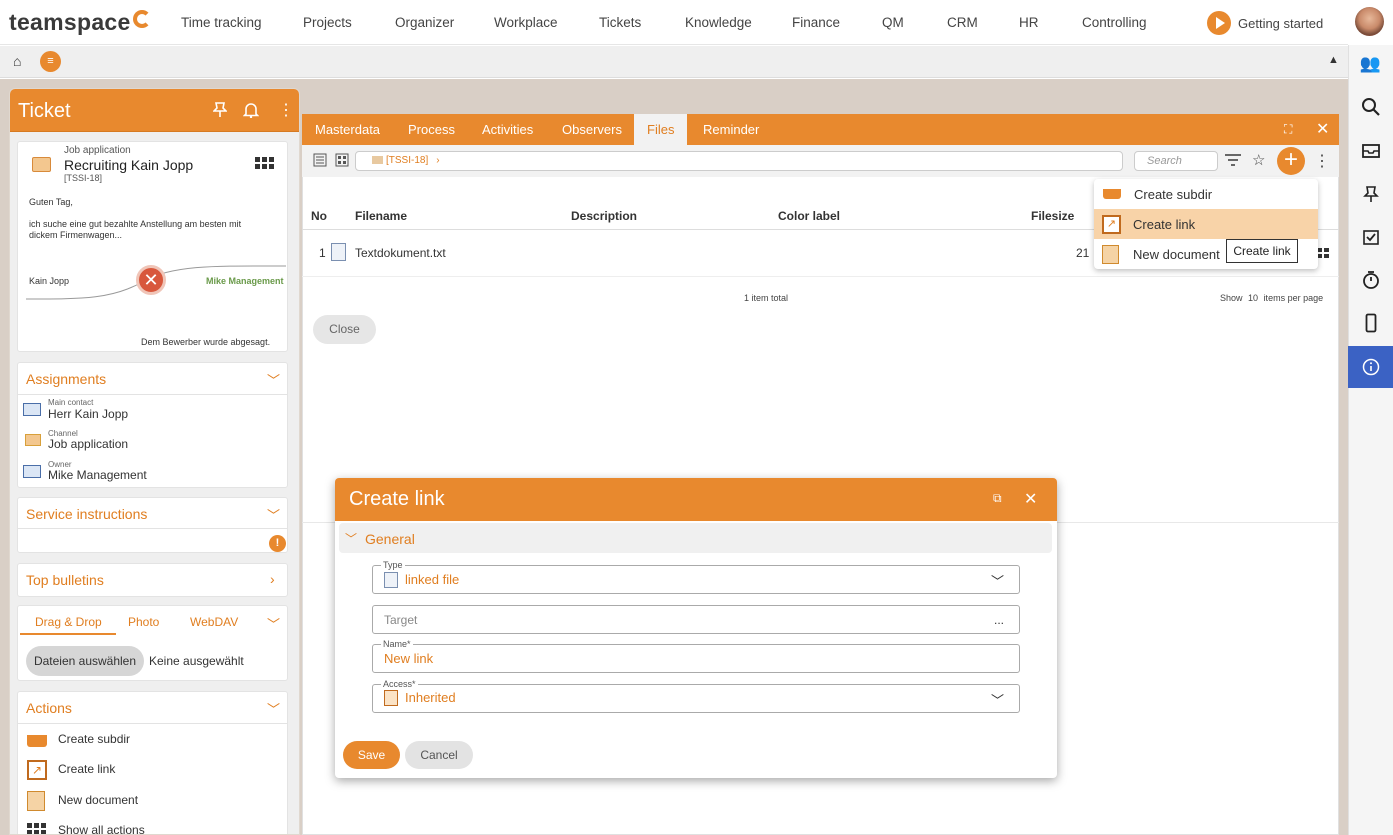 This screenshot has width=1393, height=835. Describe the element at coordinates (214, 622) in the screenshot. I see `tab-webdav: WebDAV` at that location.